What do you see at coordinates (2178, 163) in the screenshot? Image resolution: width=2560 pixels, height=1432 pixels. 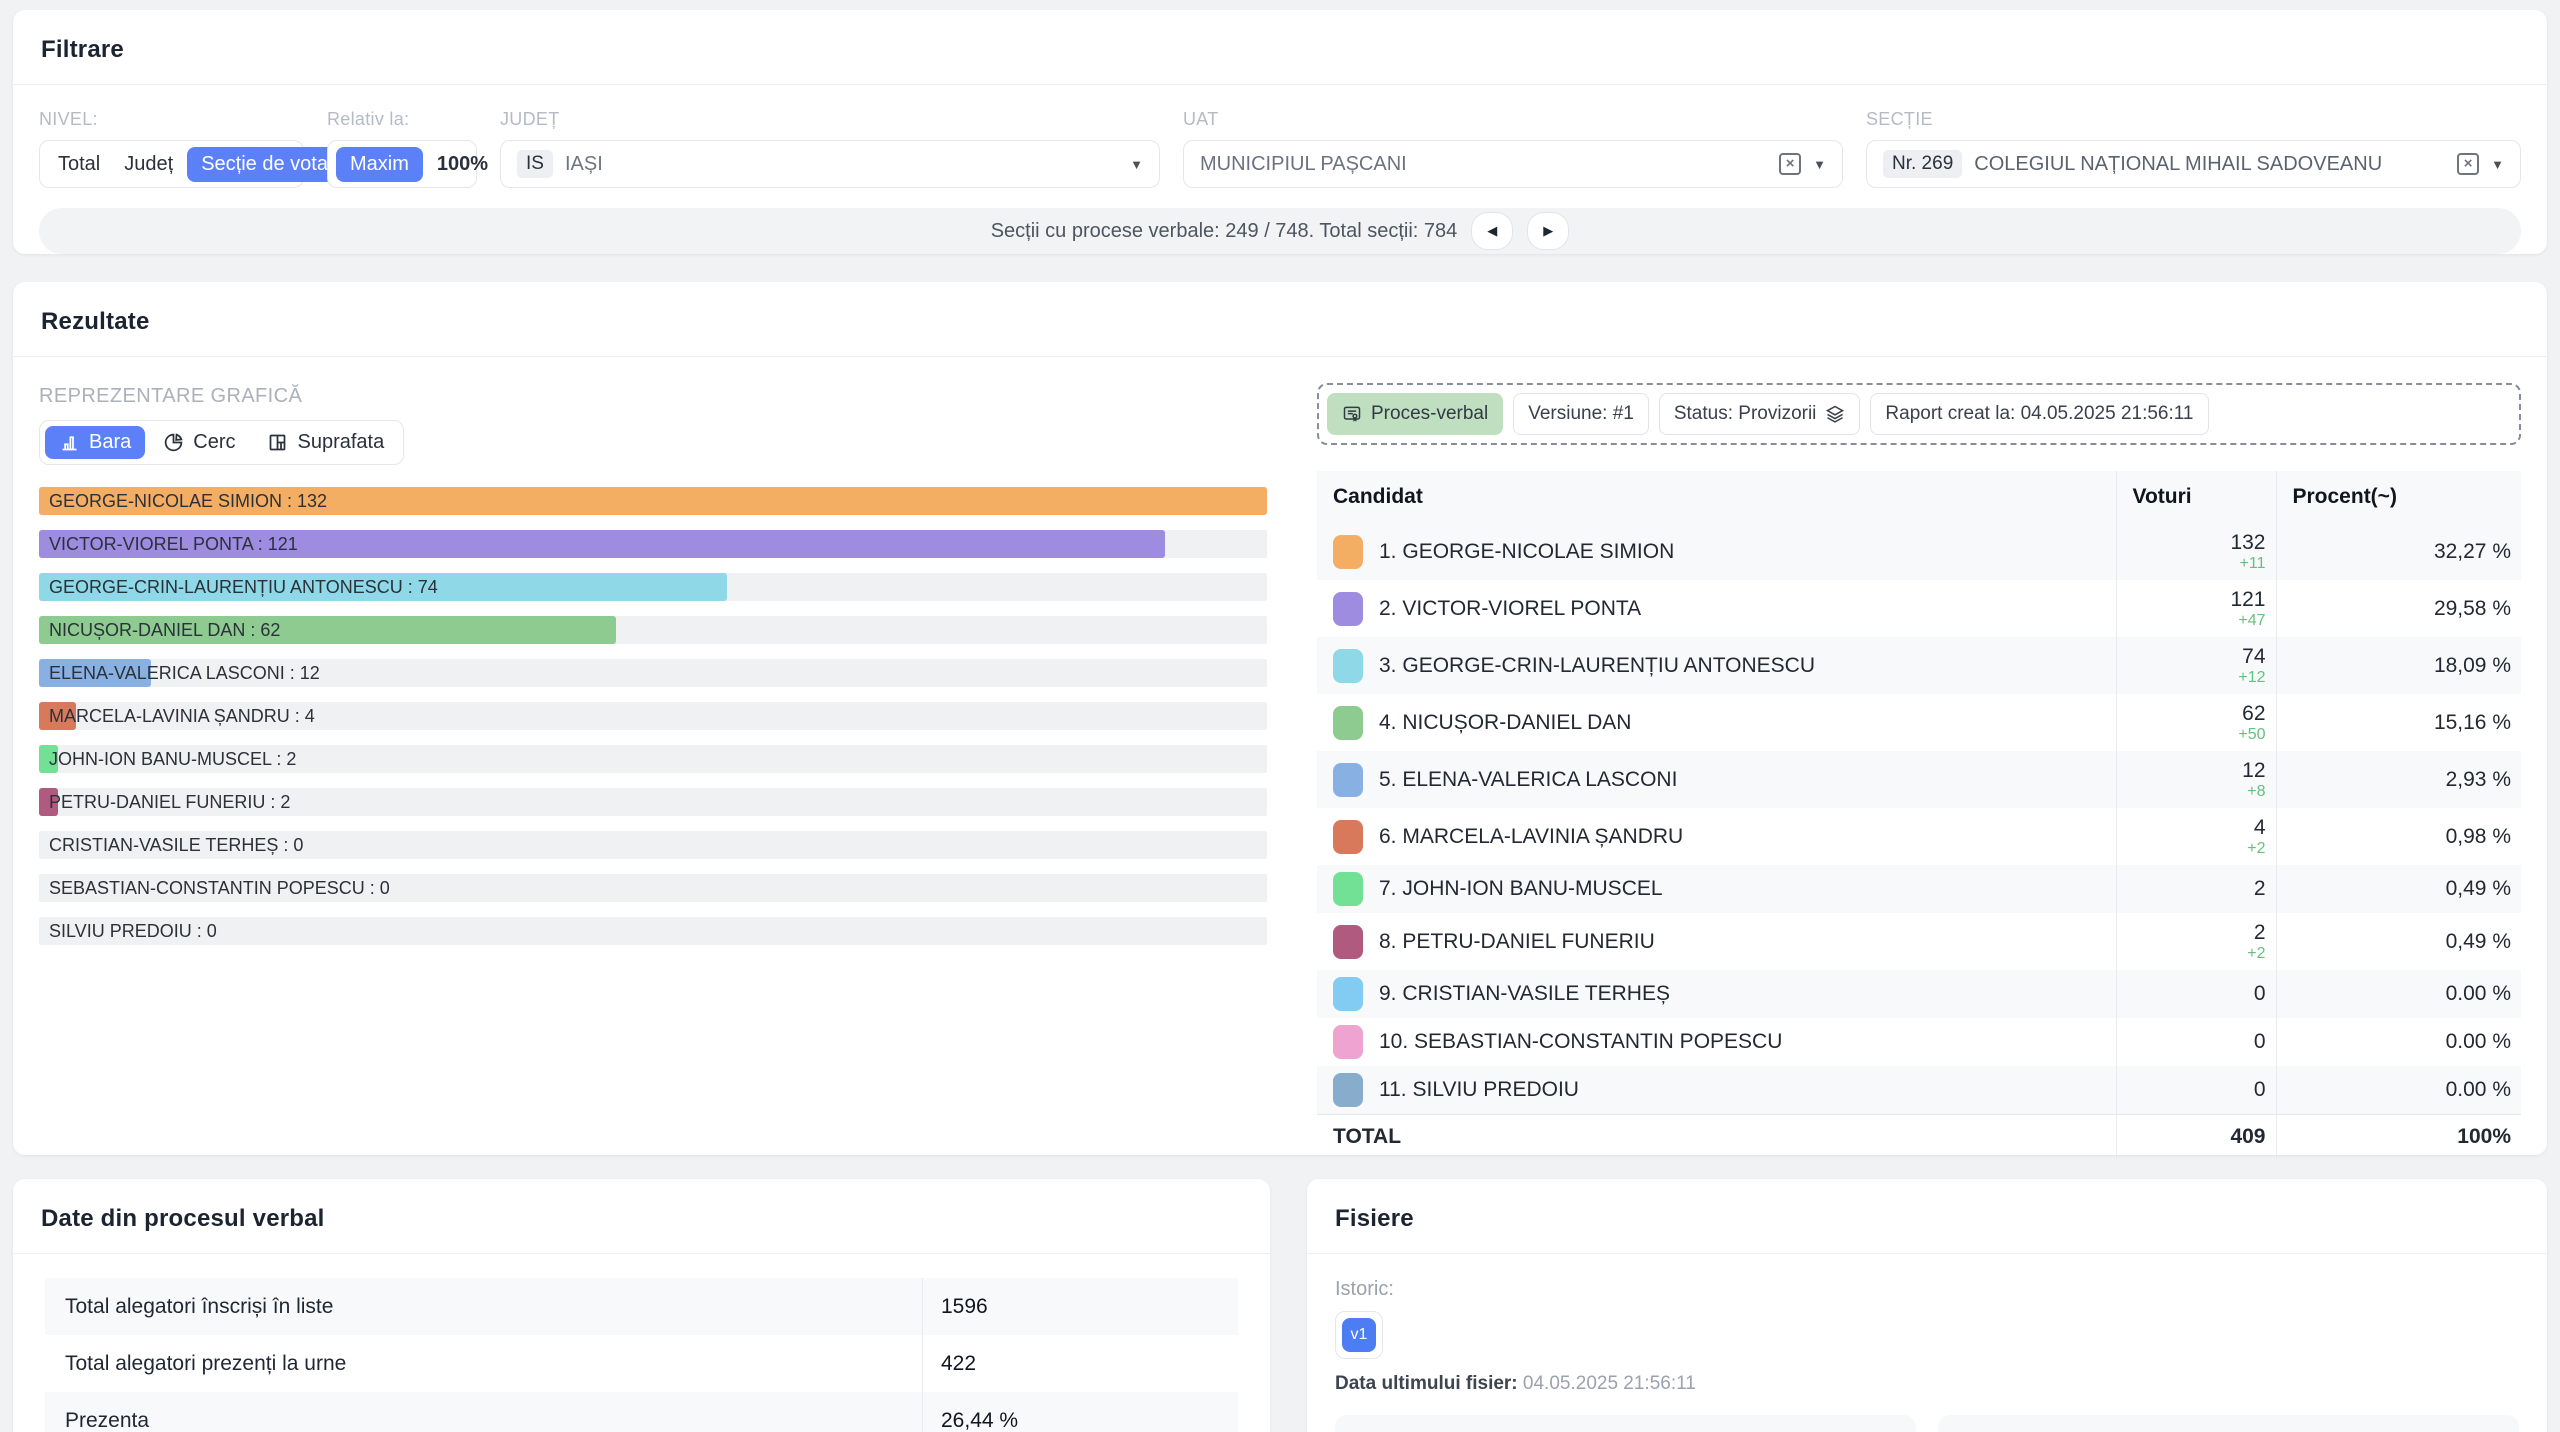 I see `sectie-value: COLEGIUL NAȚIONAL MIHAIL SADOVEANU` at bounding box center [2178, 163].